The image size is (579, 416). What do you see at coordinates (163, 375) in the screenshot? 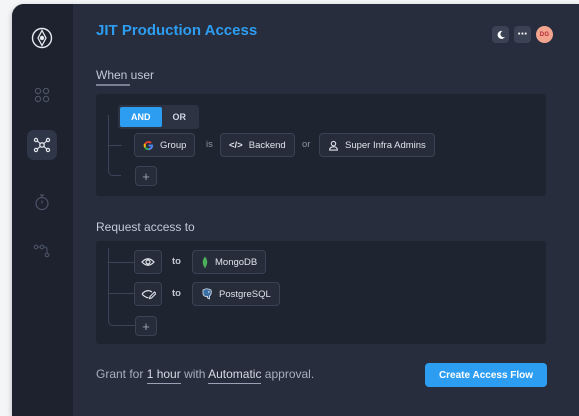
I see `duration-selector: 1 hour` at bounding box center [163, 375].